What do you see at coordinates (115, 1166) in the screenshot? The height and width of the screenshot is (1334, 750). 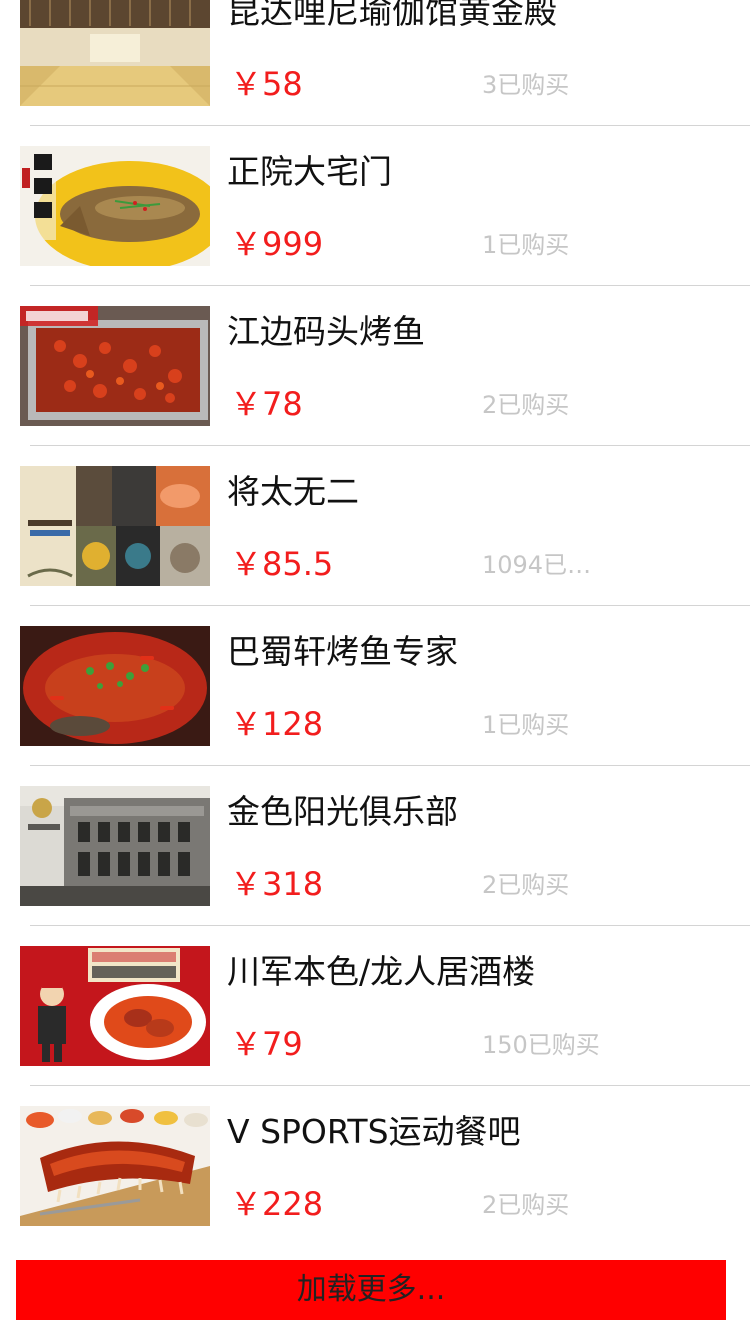 I see `ribs-platter-photo` at bounding box center [115, 1166].